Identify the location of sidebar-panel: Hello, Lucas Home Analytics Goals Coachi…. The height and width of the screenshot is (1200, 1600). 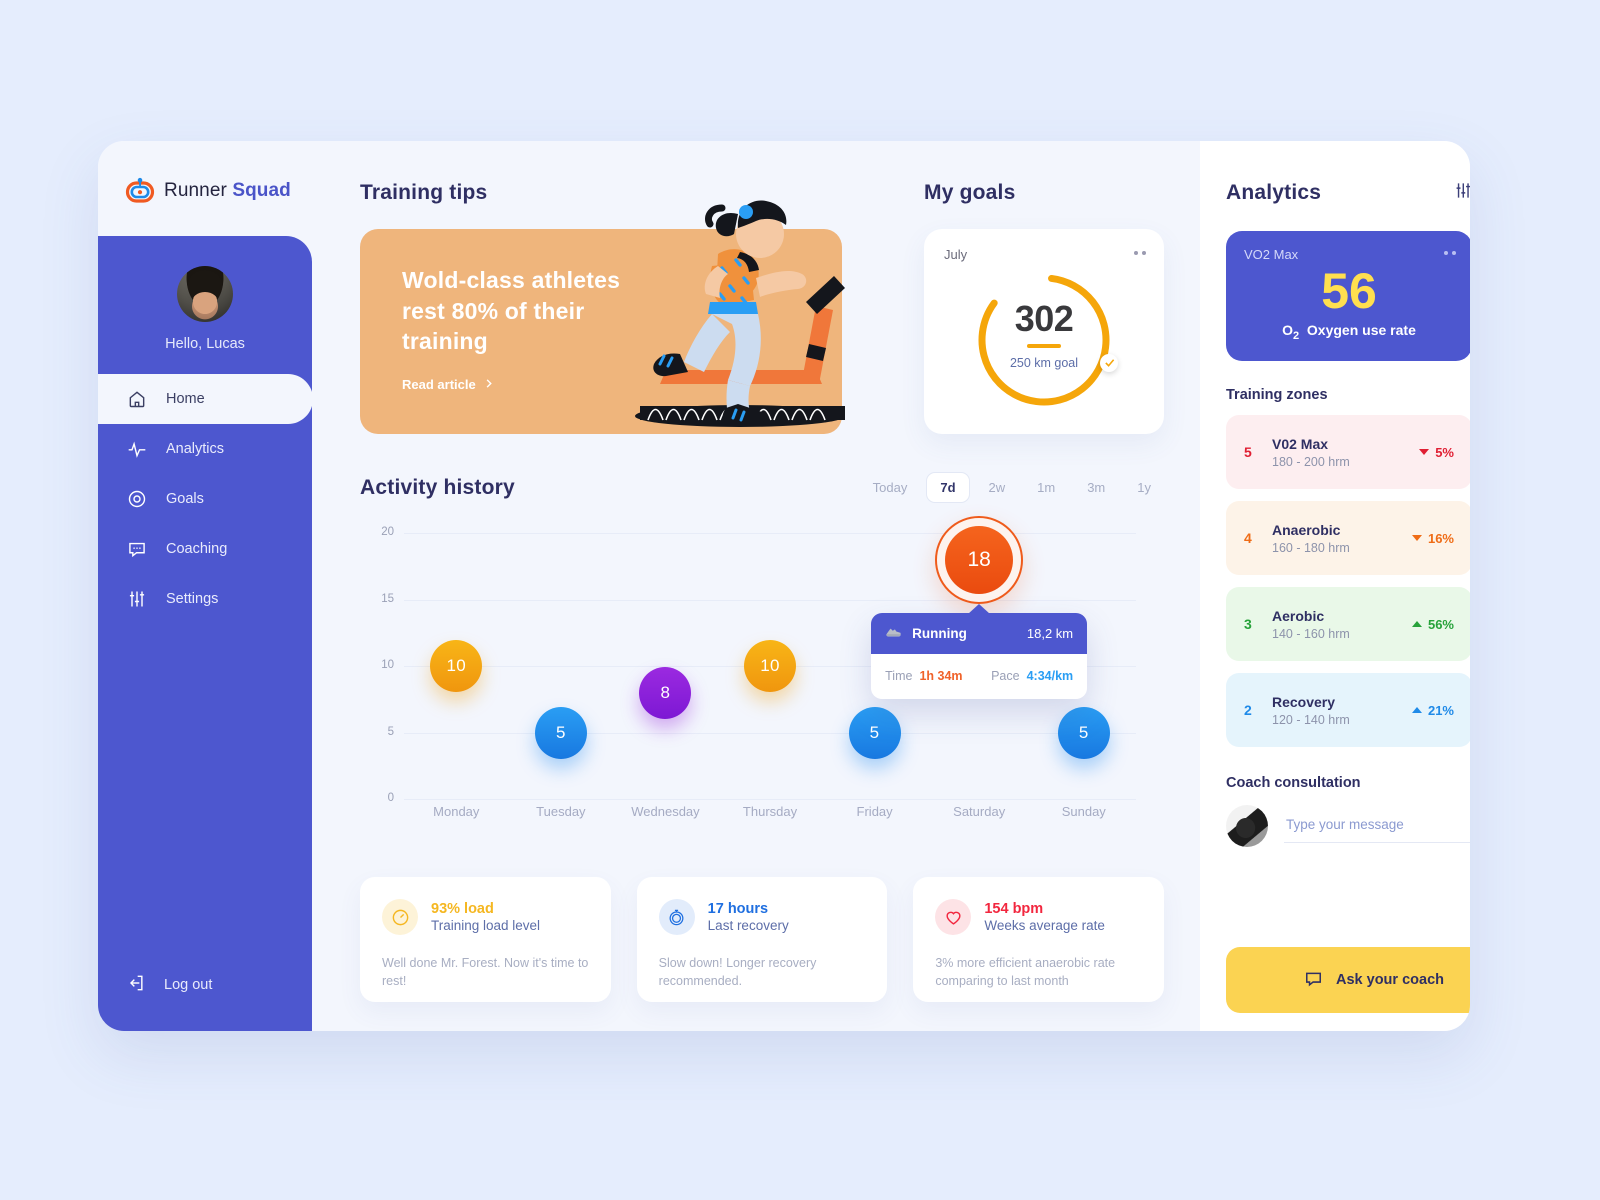
(205, 633).